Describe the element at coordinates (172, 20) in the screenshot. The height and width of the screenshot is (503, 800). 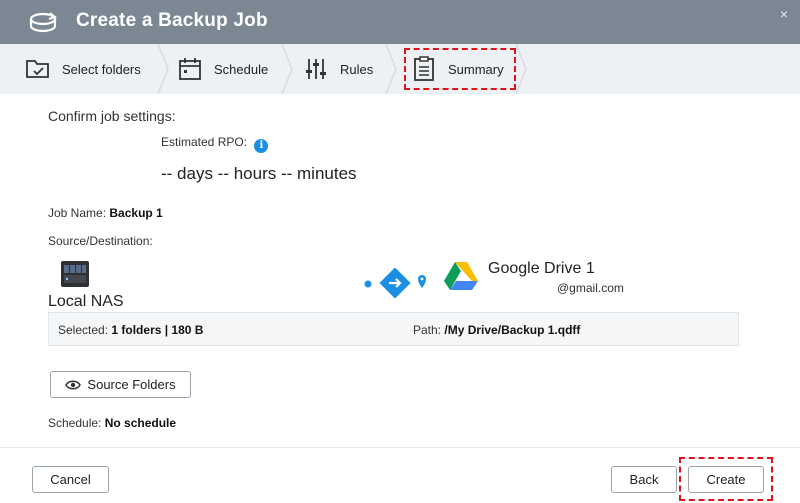
I see `window-title: Create a Backup Job` at that location.